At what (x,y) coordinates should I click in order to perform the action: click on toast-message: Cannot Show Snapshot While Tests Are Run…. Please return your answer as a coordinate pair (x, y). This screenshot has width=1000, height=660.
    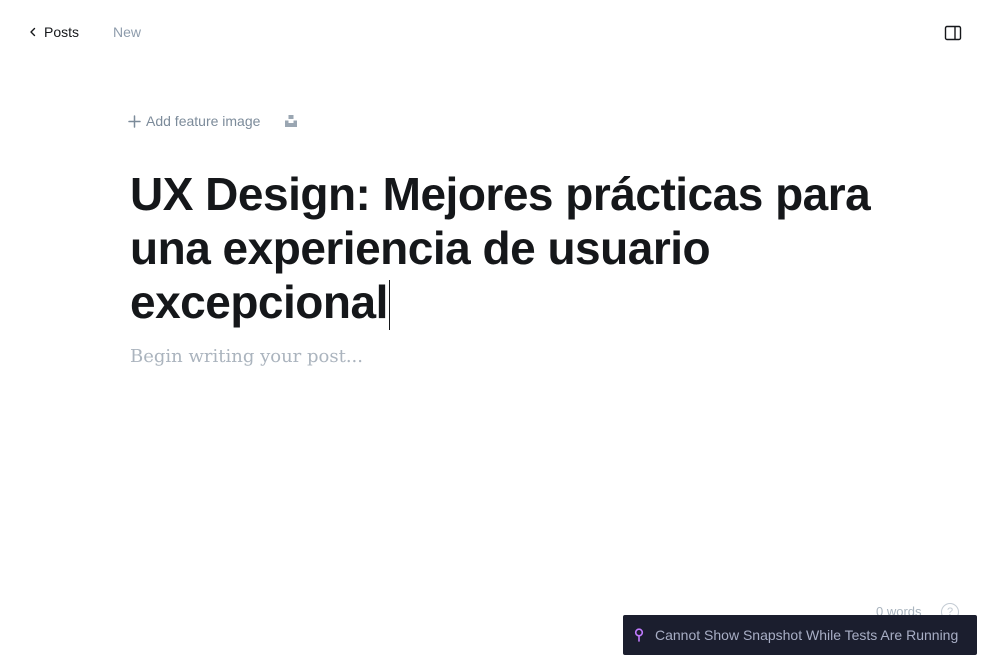
    Looking at the image, I should click on (807, 635).